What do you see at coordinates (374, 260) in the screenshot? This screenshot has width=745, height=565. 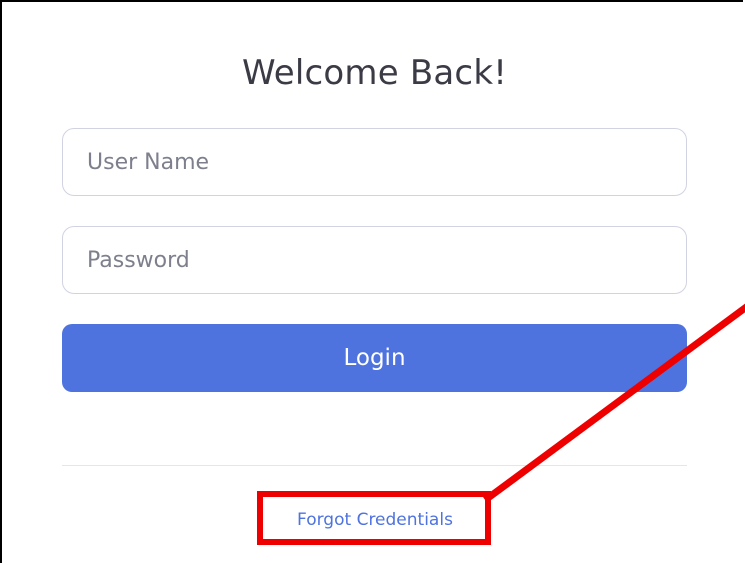 I see `password-input` at bounding box center [374, 260].